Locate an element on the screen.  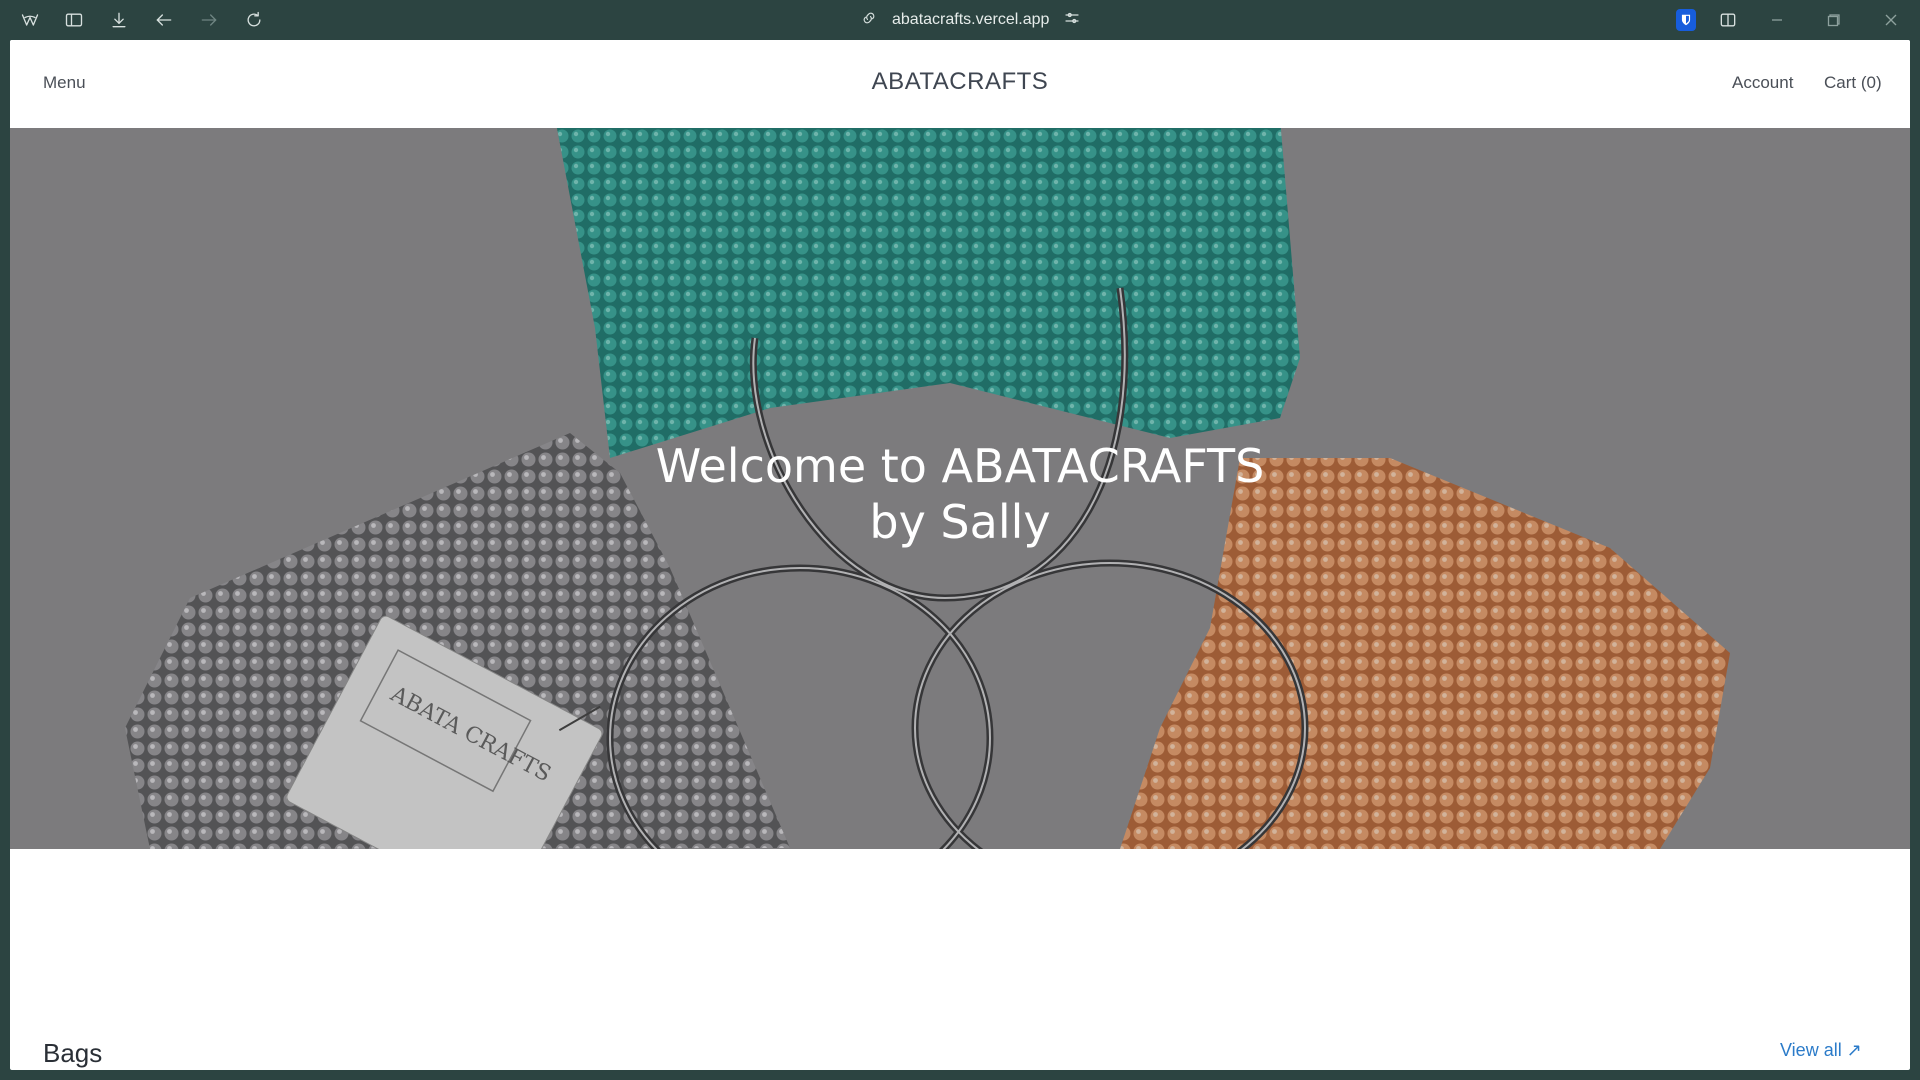
collection-title: Bags is located at coordinates (73, 1053).